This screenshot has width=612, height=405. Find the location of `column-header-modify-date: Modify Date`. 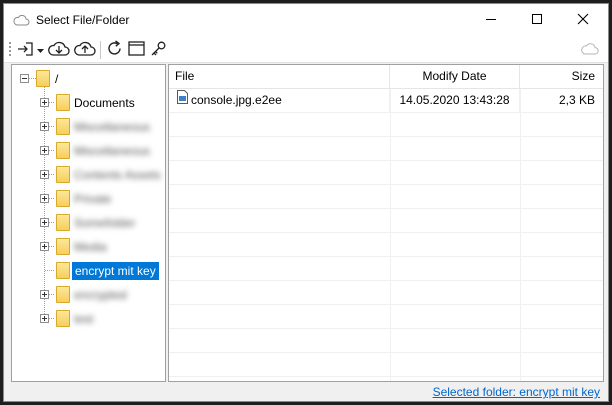

column-header-modify-date: Modify Date is located at coordinates (455, 76).